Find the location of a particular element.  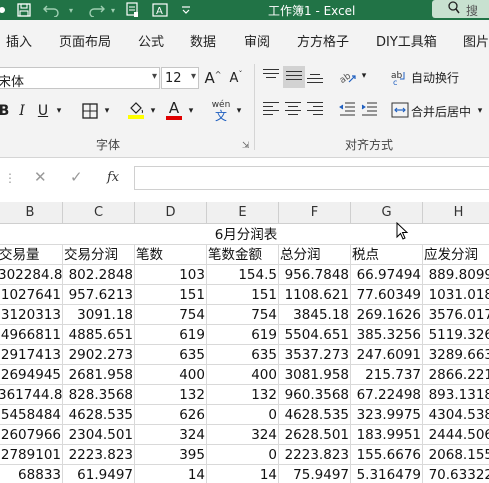

table-cell: 395 is located at coordinates (171, 455).